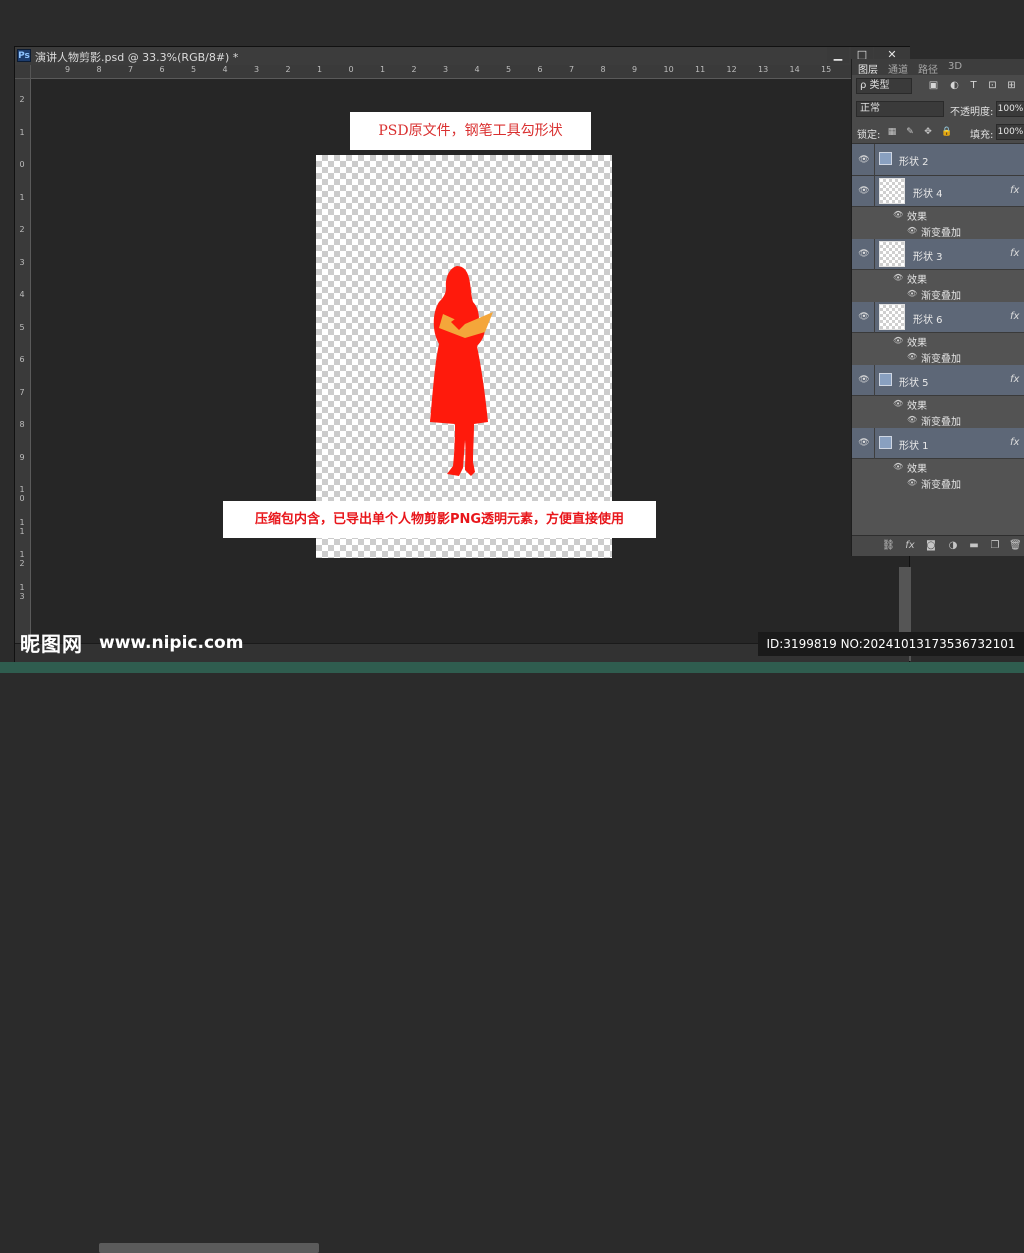 The width and height of the screenshot is (1024, 1253). Describe the element at coordinates (954, 85) in the screenshot. I see `adjust-icon: ◐` at that location.